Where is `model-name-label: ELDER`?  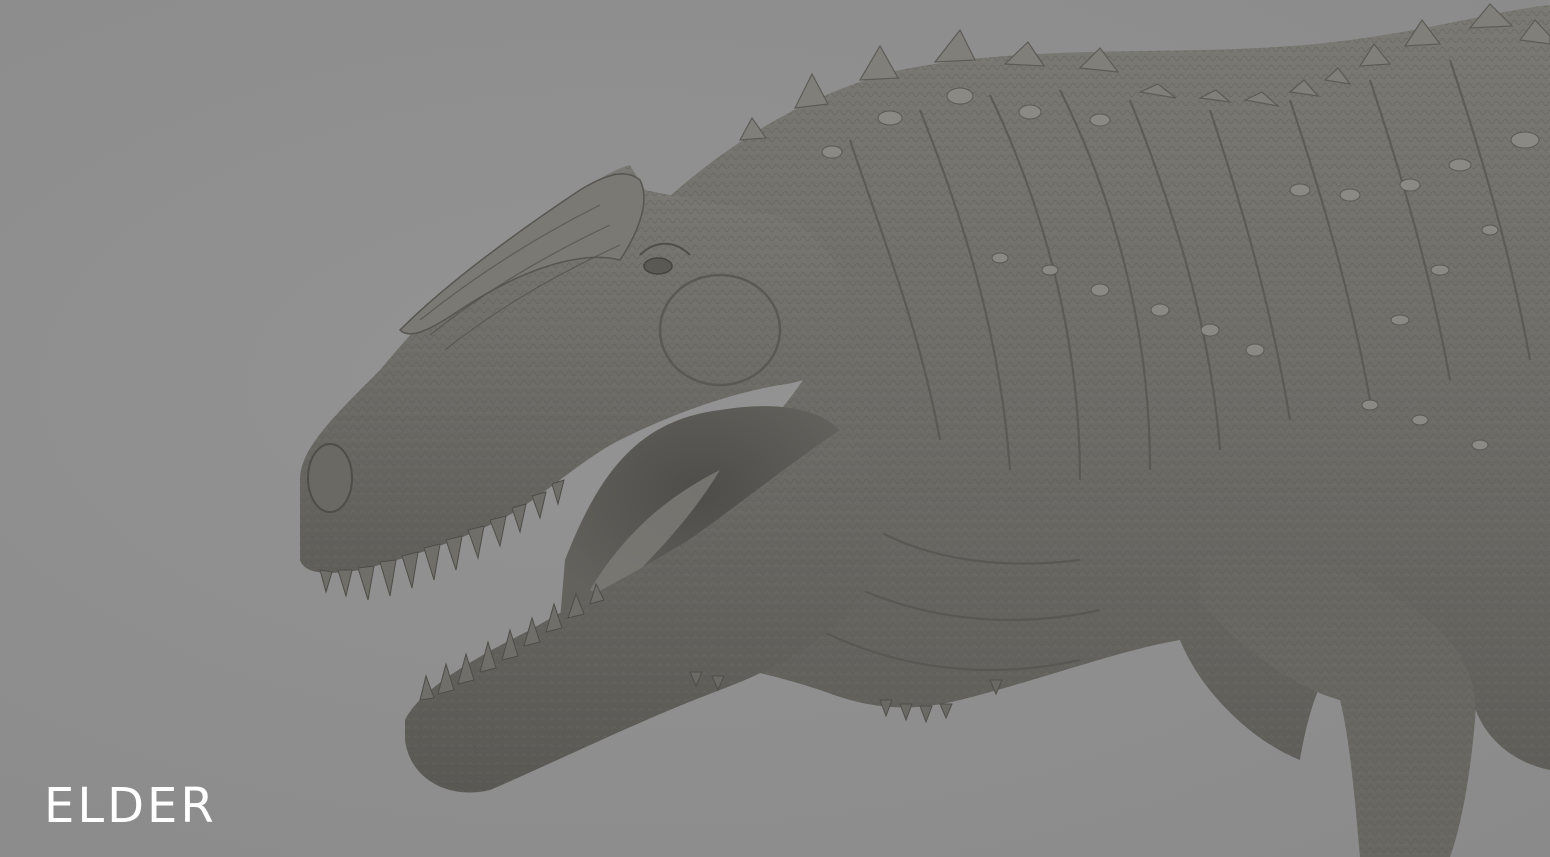
model-name-label: ELDER is located at coordinates (130, 806).